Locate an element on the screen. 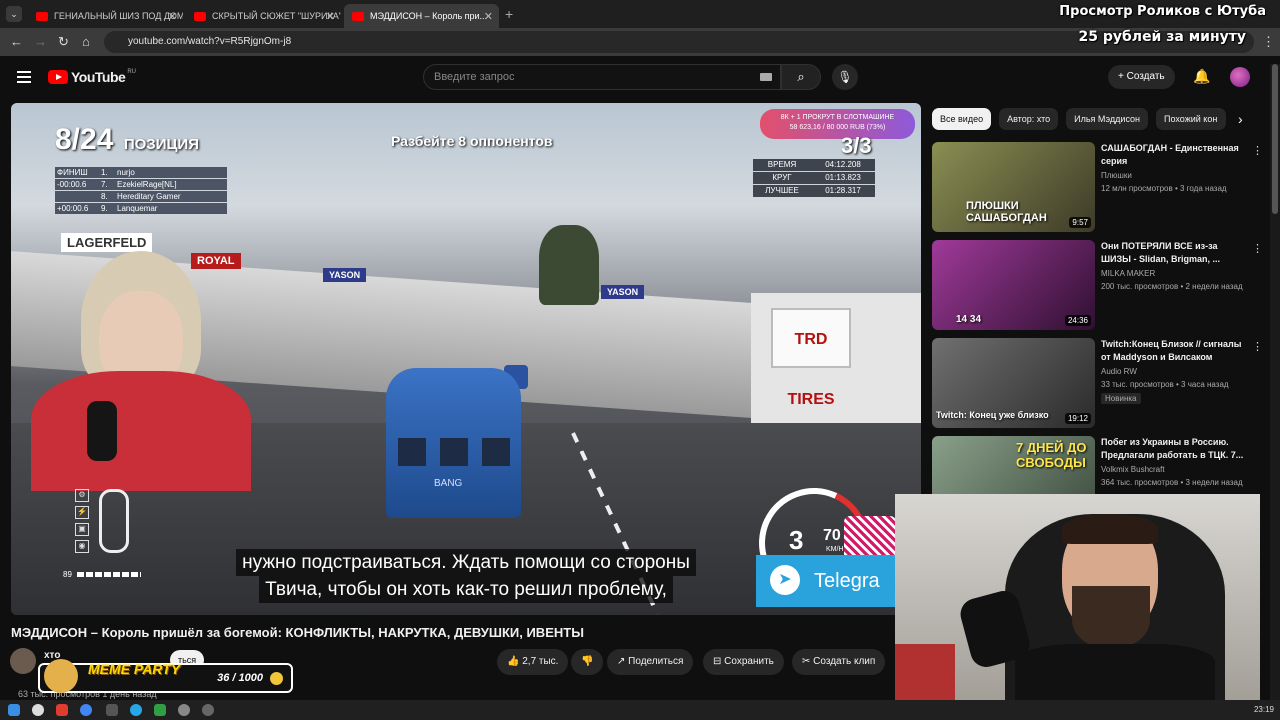 This screenshot has height=720, width=1280. account-avatar is located at coordinates (1240, 77).